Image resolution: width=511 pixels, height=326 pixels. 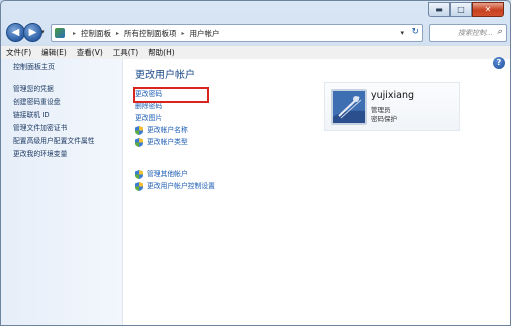 I want to click on user-picture, so click(x=349, y=107).